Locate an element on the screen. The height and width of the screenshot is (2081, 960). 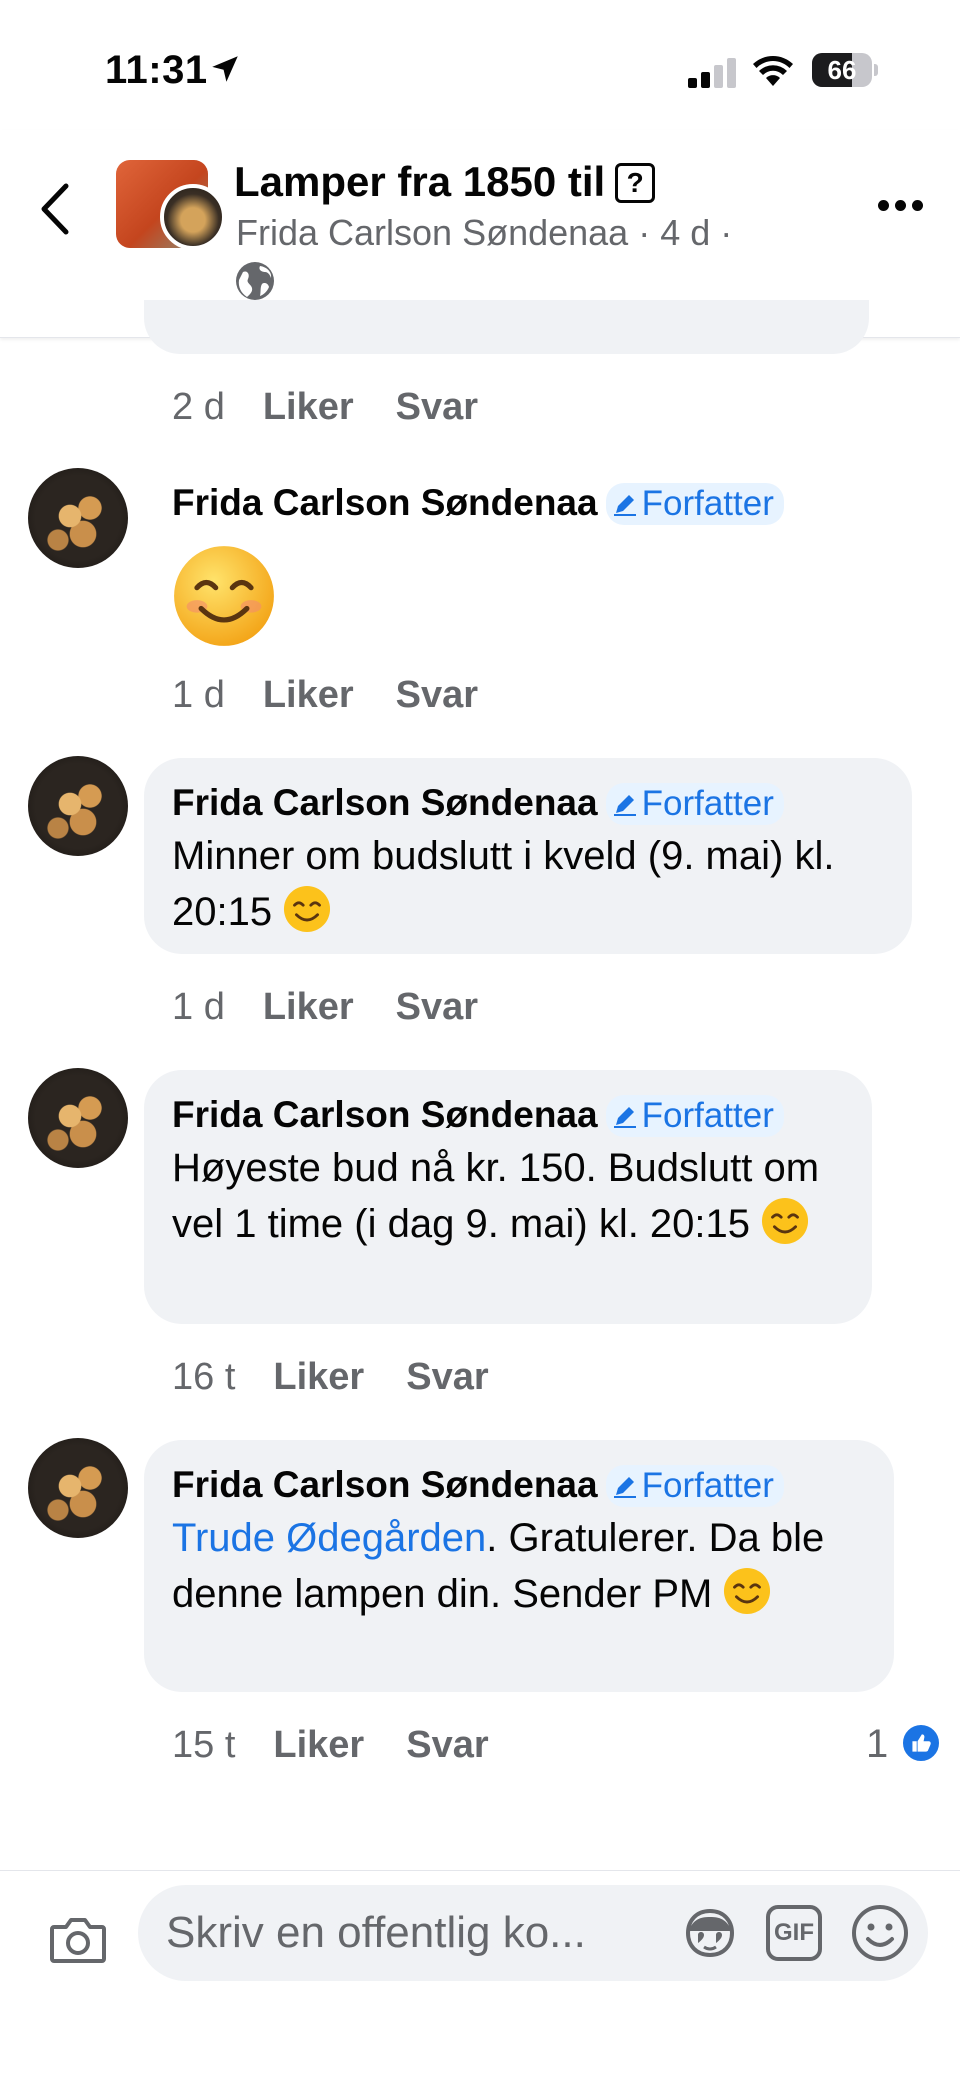
comment-actions: 2 d Liker Svar is located at coordinates (346, 407).